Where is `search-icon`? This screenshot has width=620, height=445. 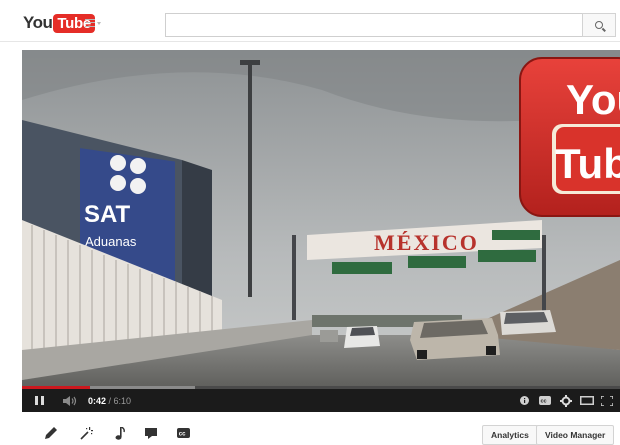
search-icon is located at coordinates (599, 25).